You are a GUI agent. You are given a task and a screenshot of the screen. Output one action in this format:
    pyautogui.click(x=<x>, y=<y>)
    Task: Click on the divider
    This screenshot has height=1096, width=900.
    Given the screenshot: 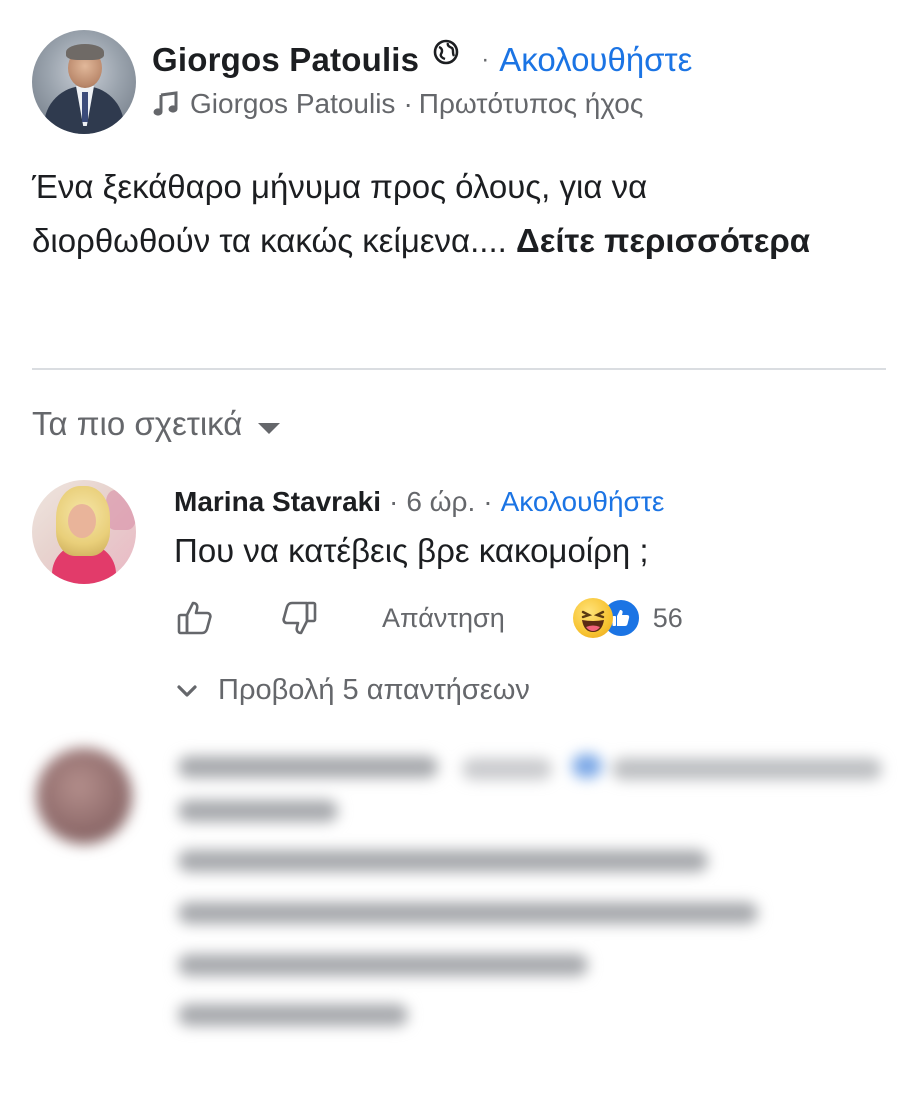 What is the action you would take?
    pyautogui.click(x=459, y=369)
    